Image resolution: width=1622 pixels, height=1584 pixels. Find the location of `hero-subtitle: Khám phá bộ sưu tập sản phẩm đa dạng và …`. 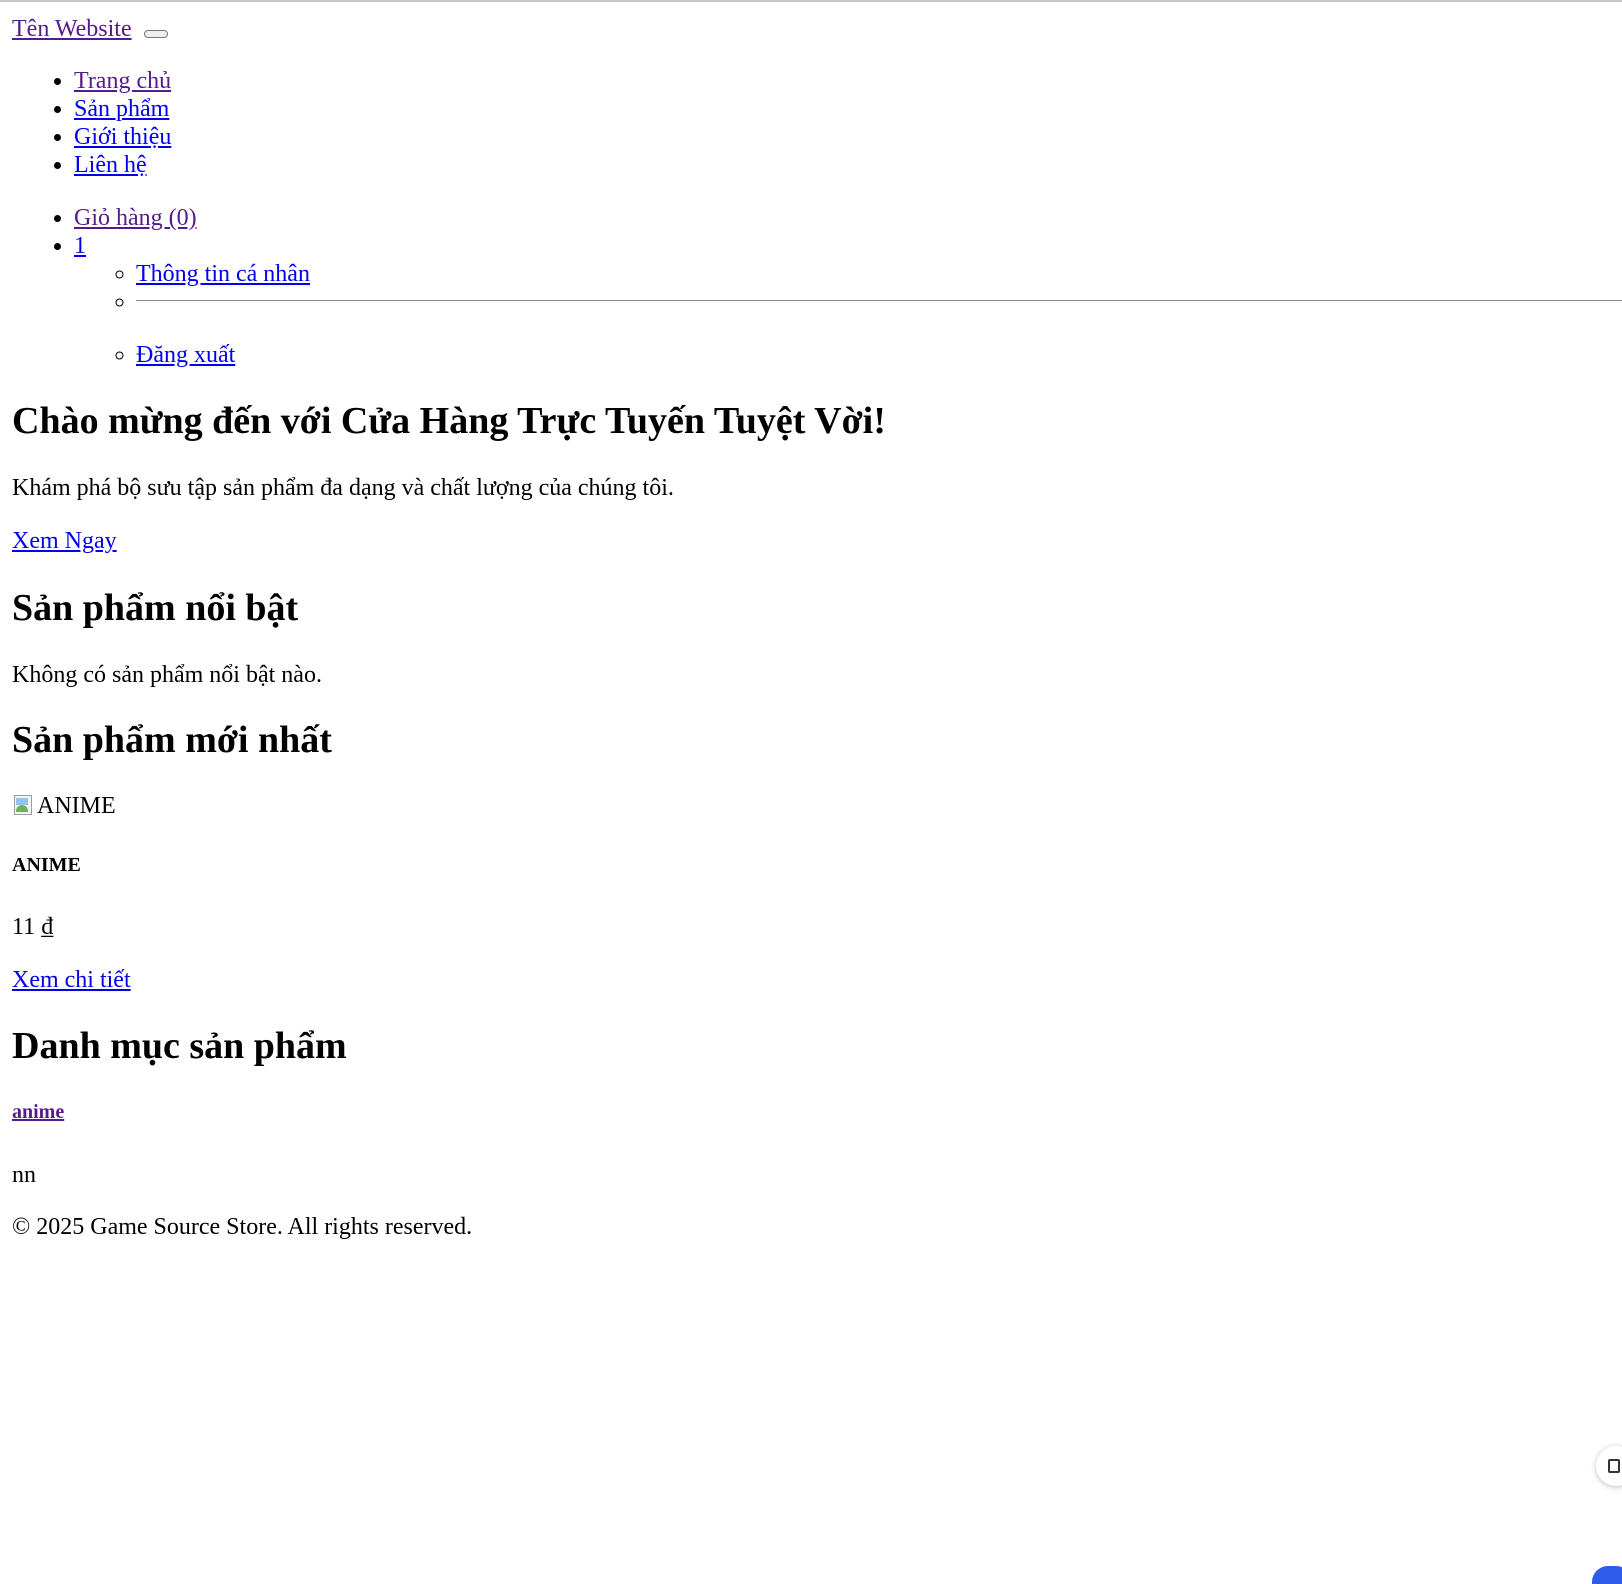

hero-subtitle: Khám phá bộ sưu tập sản phẩm đa dạng và … is located at coordinates (343, 488).